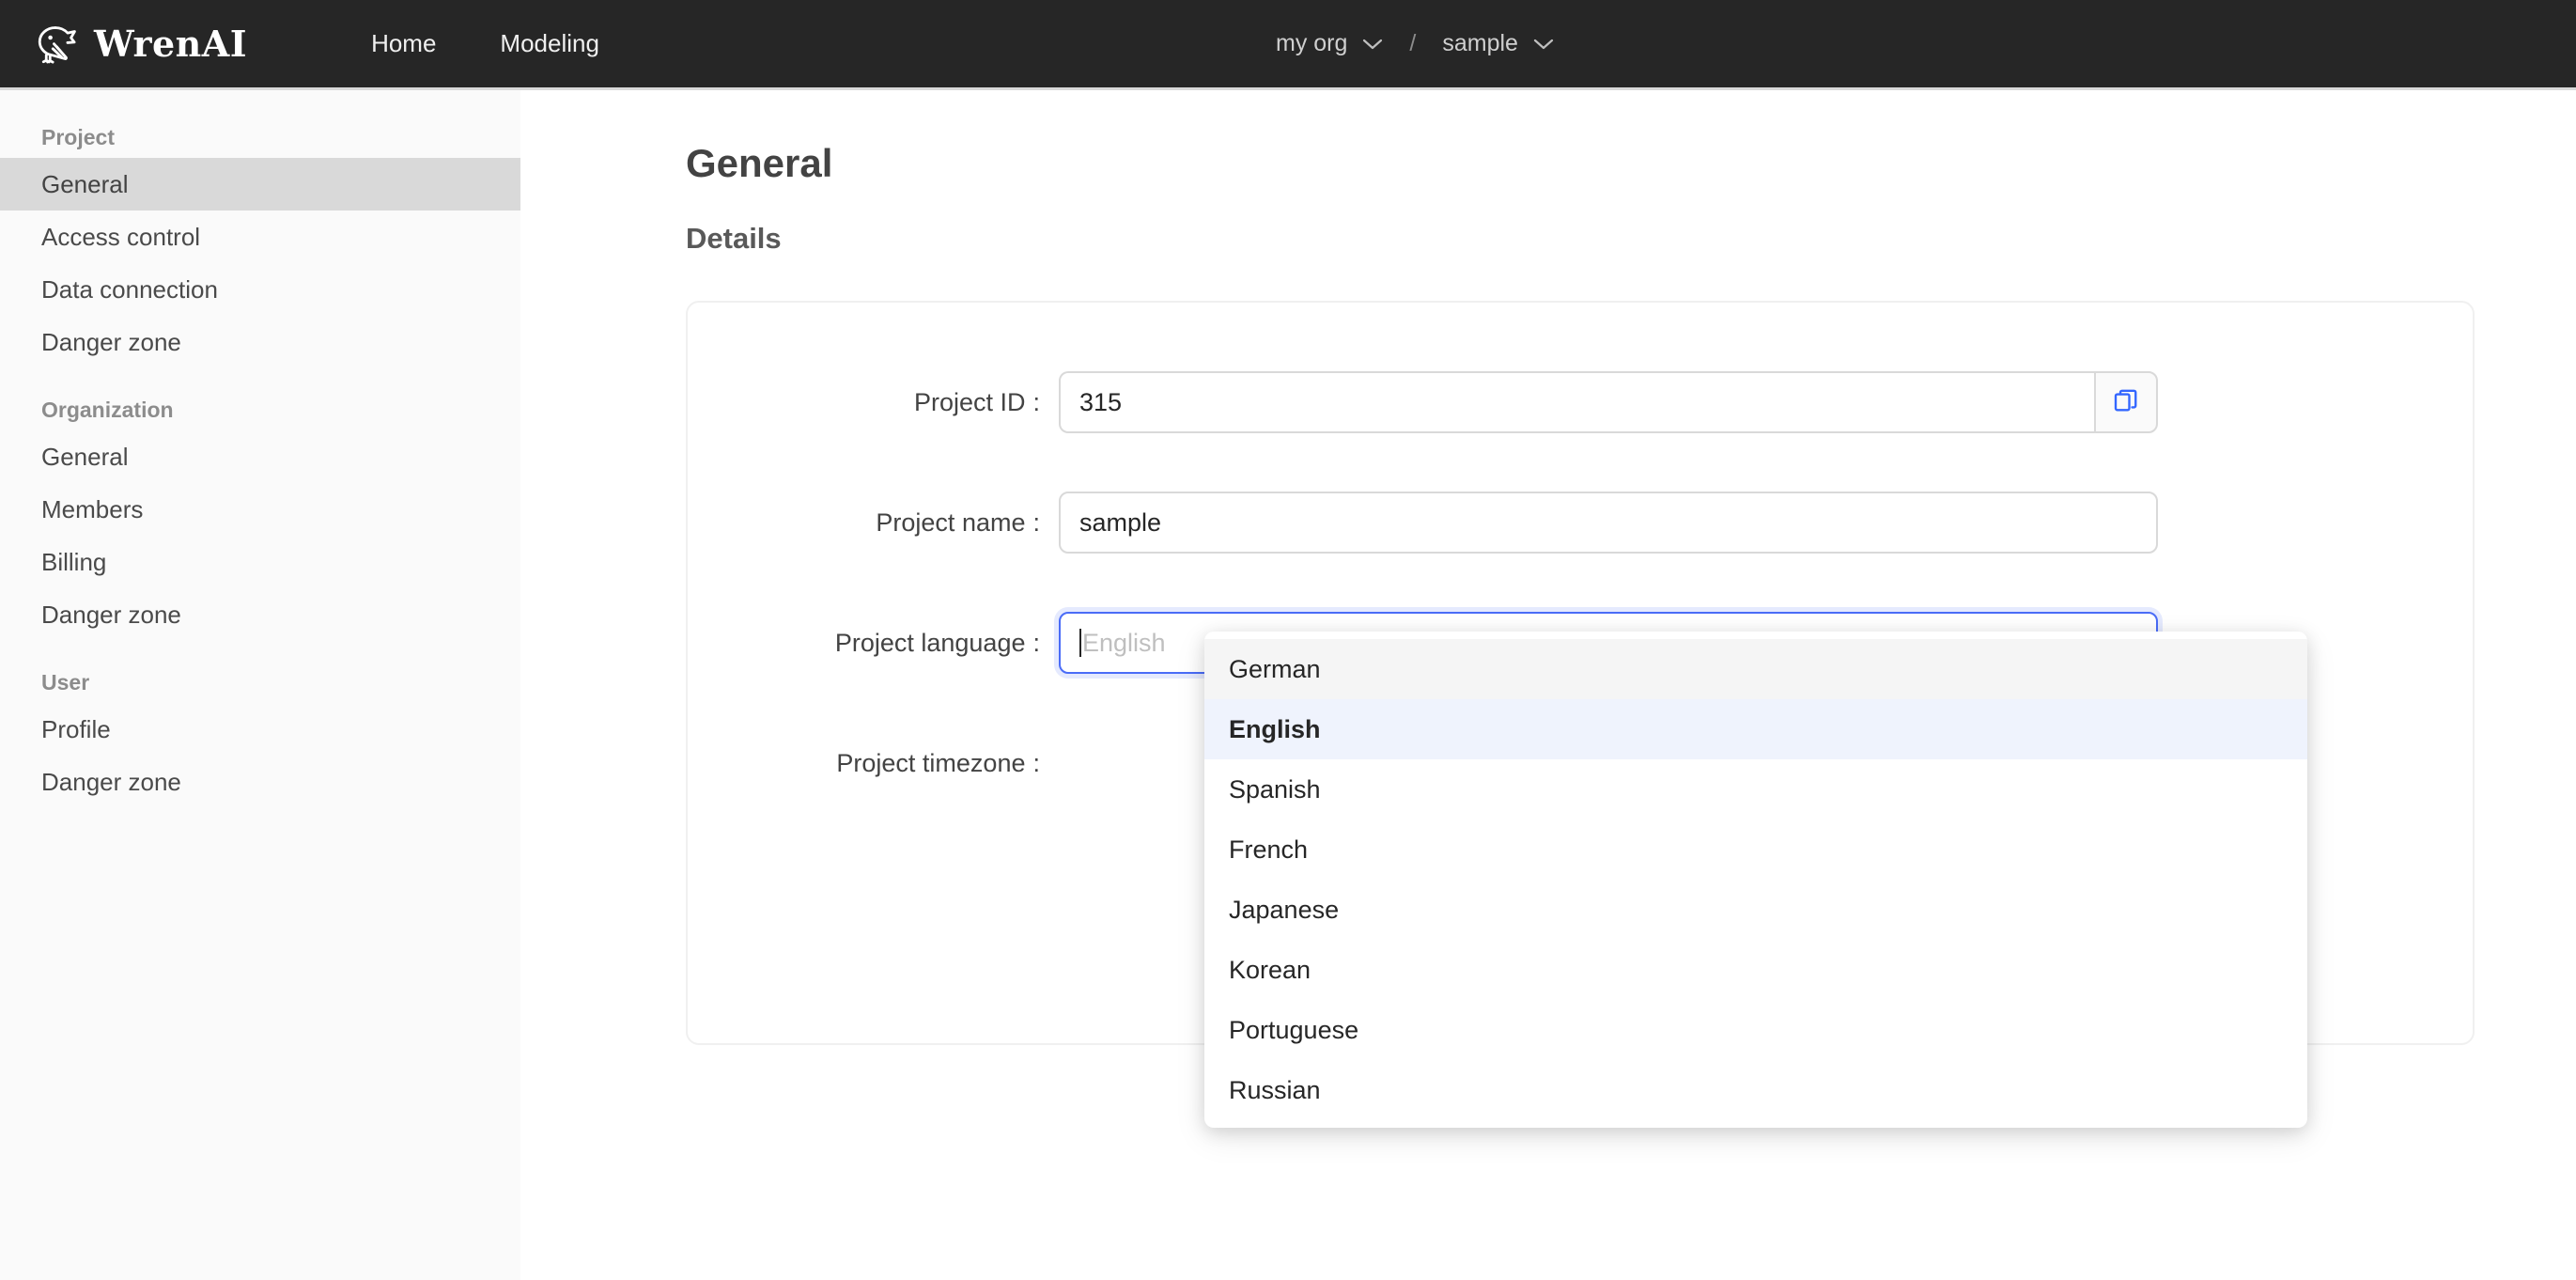  I want to click on section-title-details: Details, so click(734, 238).